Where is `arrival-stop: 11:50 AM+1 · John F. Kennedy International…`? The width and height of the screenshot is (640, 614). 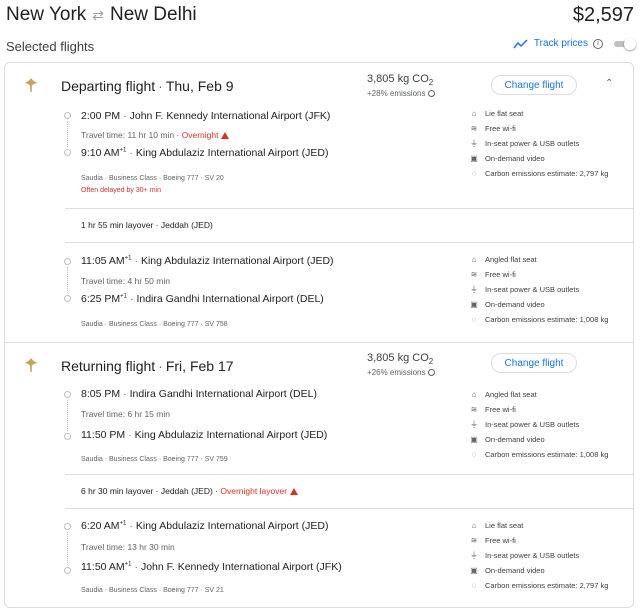
arrival-stop: 11:50 AM+1 · John F. Kennedy International… is located at coordinates (211, 567).